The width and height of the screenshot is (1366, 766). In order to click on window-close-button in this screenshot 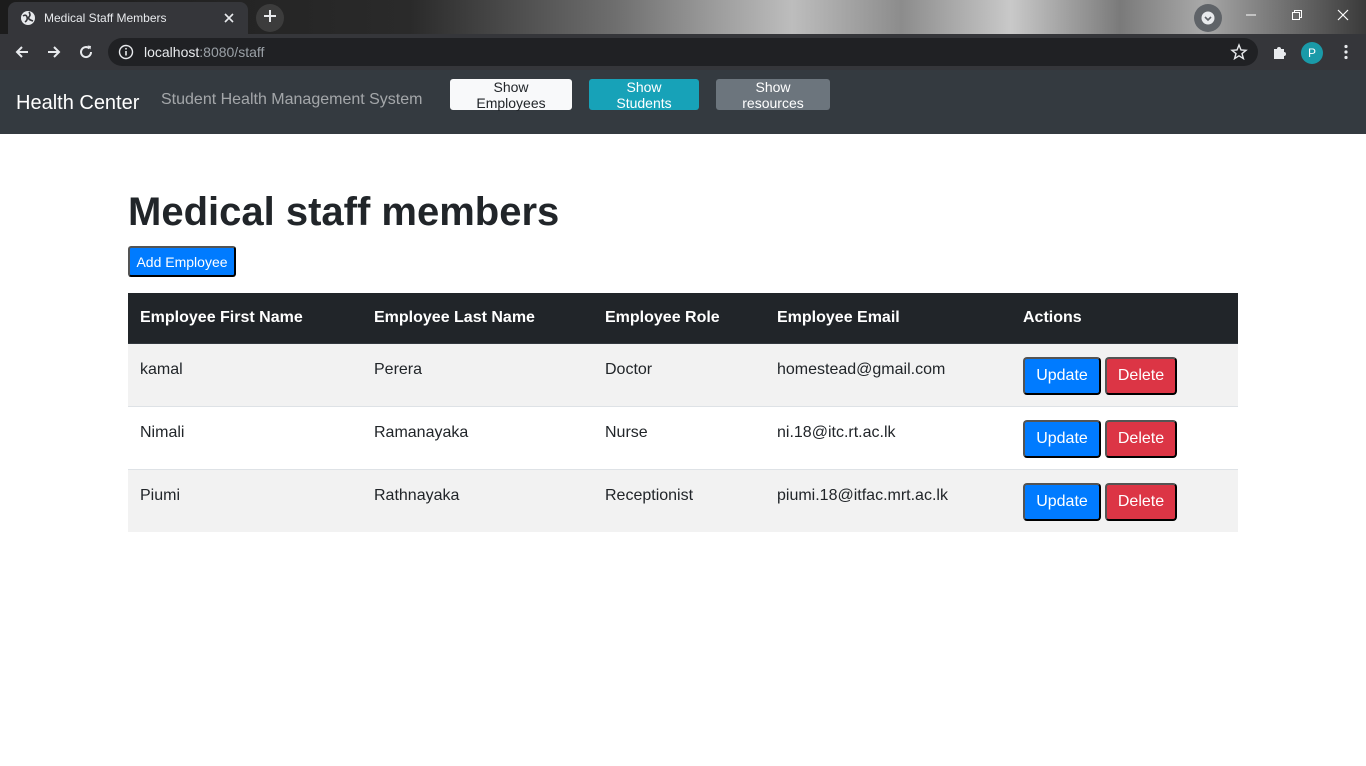, I will do `click(1343, 15)`.